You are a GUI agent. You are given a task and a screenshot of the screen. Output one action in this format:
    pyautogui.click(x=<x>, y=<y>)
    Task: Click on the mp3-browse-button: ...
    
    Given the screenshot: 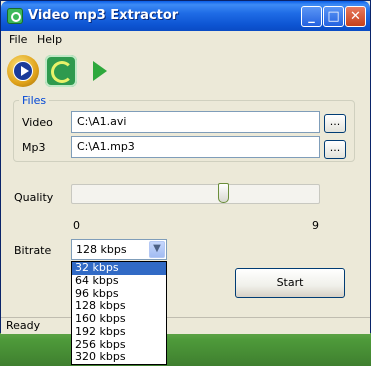 What is the action you would take?
    pyautogui.click(x=335, y=149)
    